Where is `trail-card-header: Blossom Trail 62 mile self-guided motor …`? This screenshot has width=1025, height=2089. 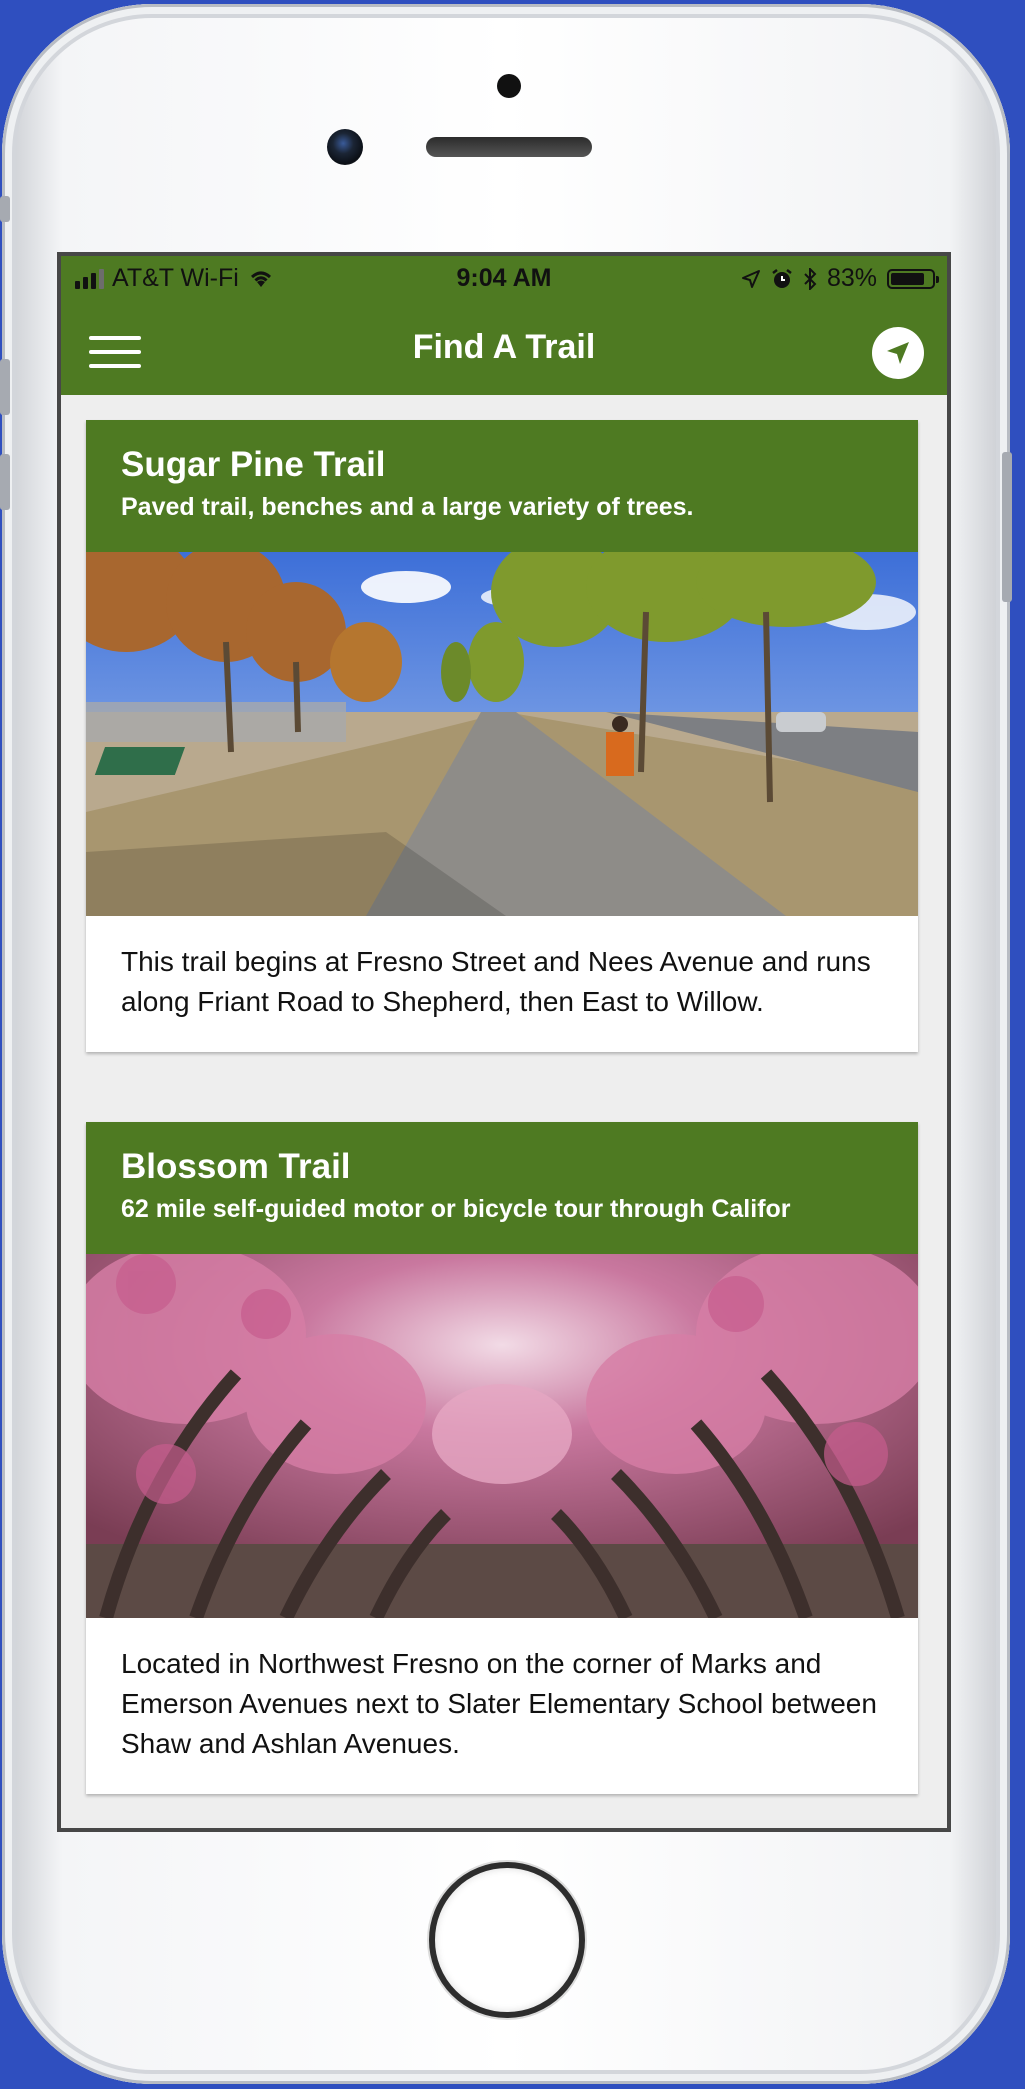
trail-card-header: Blossom Trail 62 mile self-guided motor … is located at coordinates (502, 1188).